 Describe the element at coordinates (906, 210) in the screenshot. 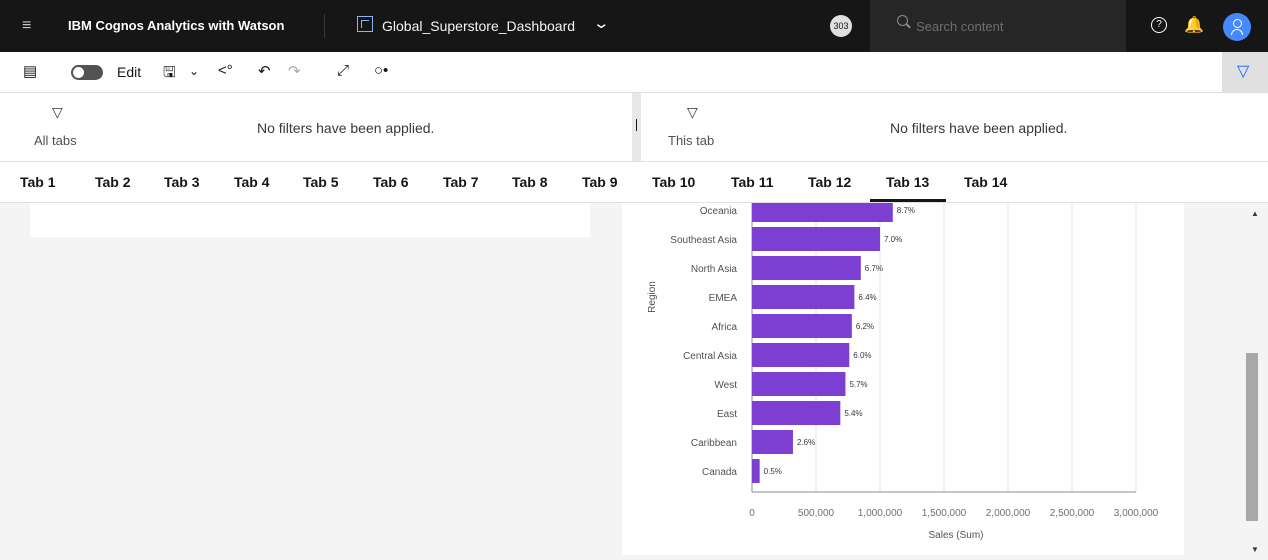

I see `data-label: 8.7%` at that location.